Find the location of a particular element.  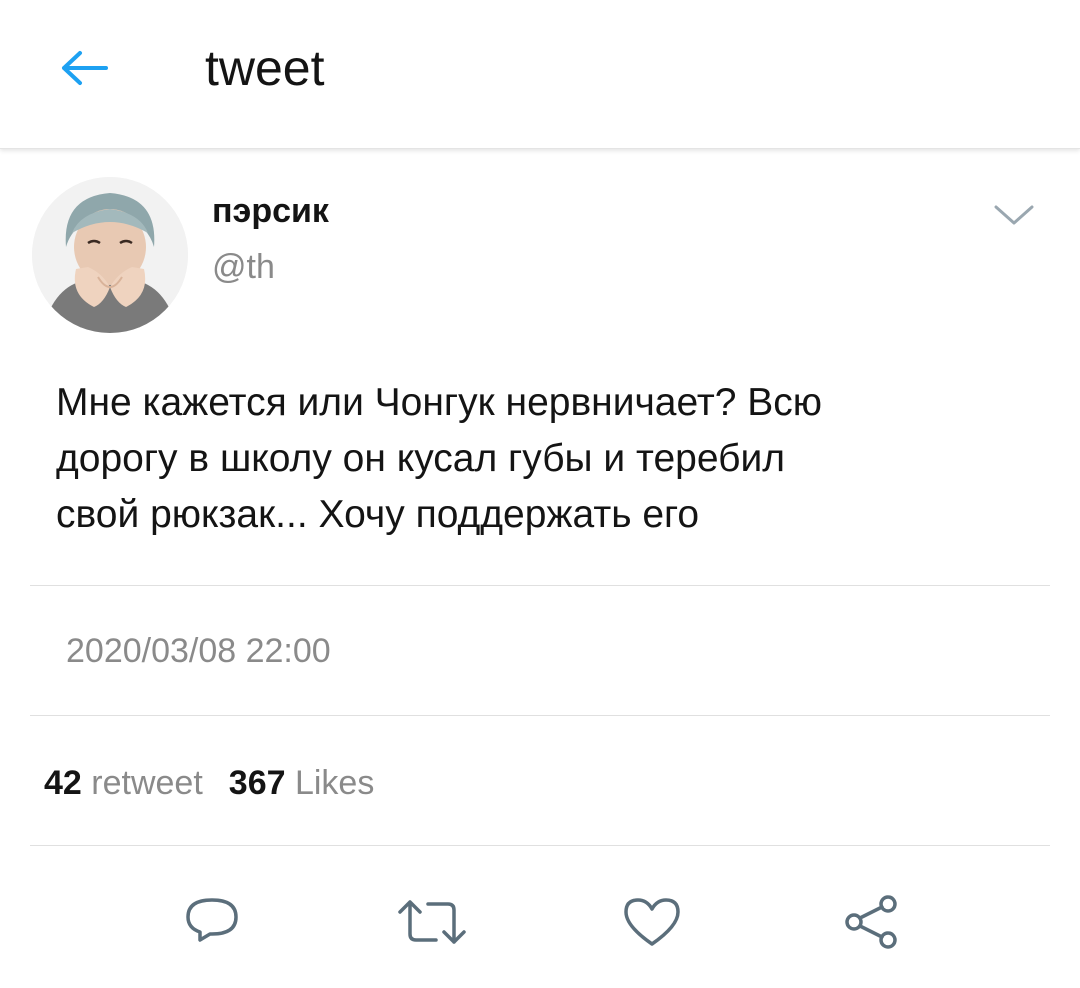

tweet-text-line: свой рюкзак... Хочу поддержать его is located at coordinates (378, 514).